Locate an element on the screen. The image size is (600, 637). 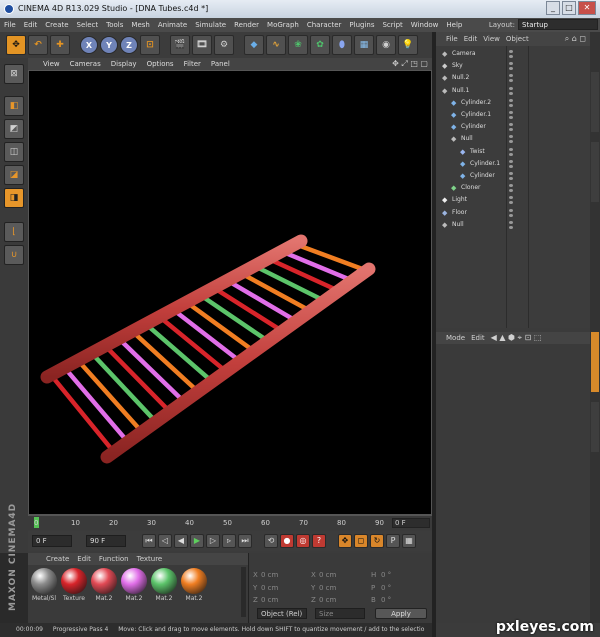
om-object-row: ◆ Cylinder.1 is located at coordinates (513, 164).